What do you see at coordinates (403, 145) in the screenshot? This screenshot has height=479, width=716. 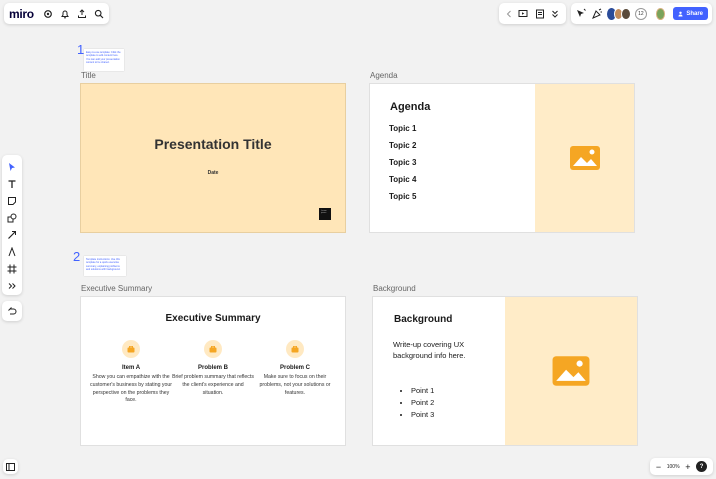 I see `agenda-topic: Topic 2` at bounding box center [403, 145].